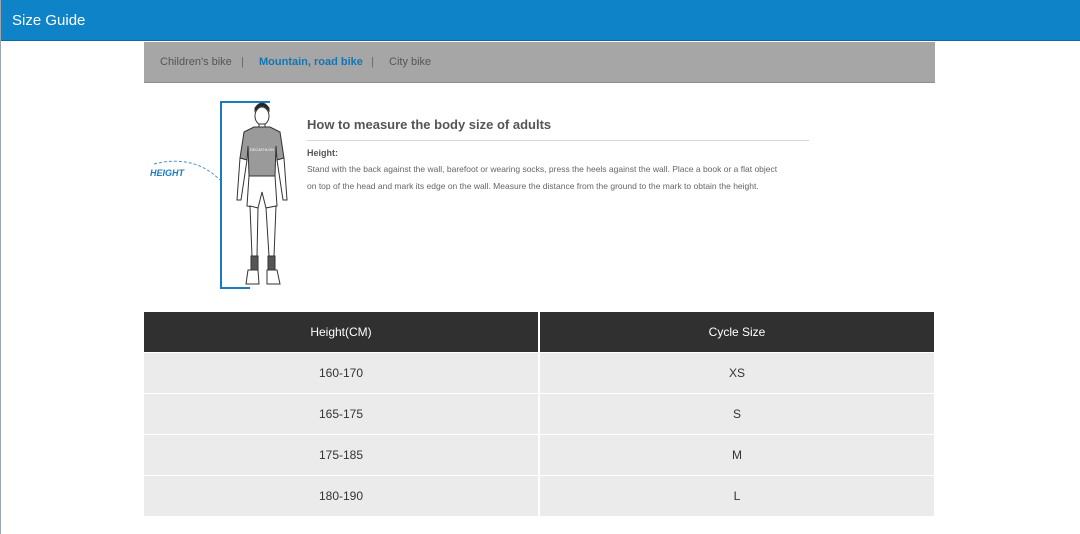  I want to click on person-figure, so click(262, 193).